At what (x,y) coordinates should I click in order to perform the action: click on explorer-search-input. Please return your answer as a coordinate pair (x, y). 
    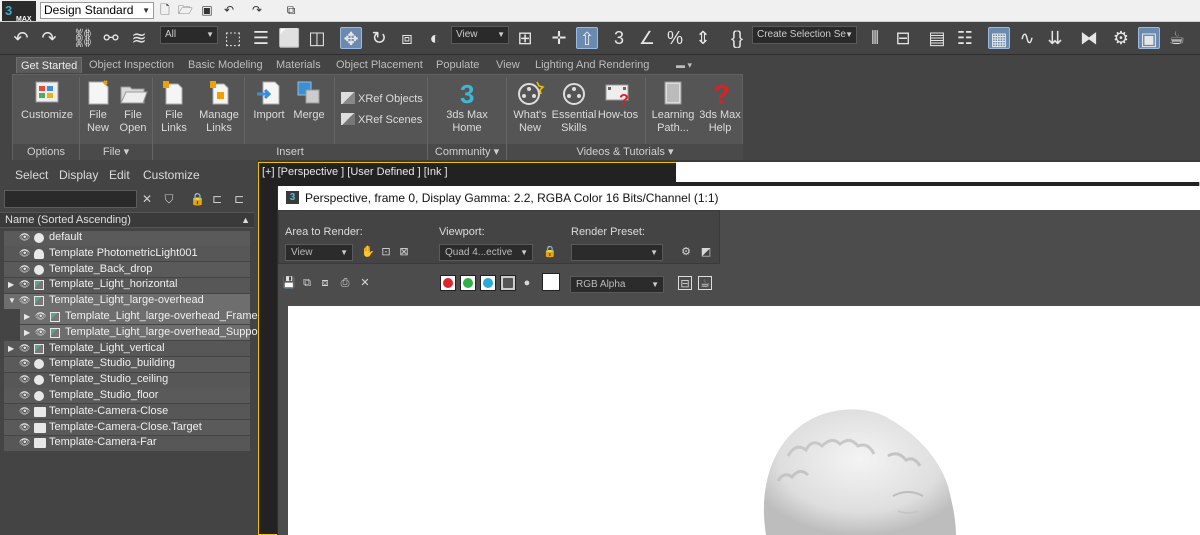
    Looking at the image, I should click on (70, 199).